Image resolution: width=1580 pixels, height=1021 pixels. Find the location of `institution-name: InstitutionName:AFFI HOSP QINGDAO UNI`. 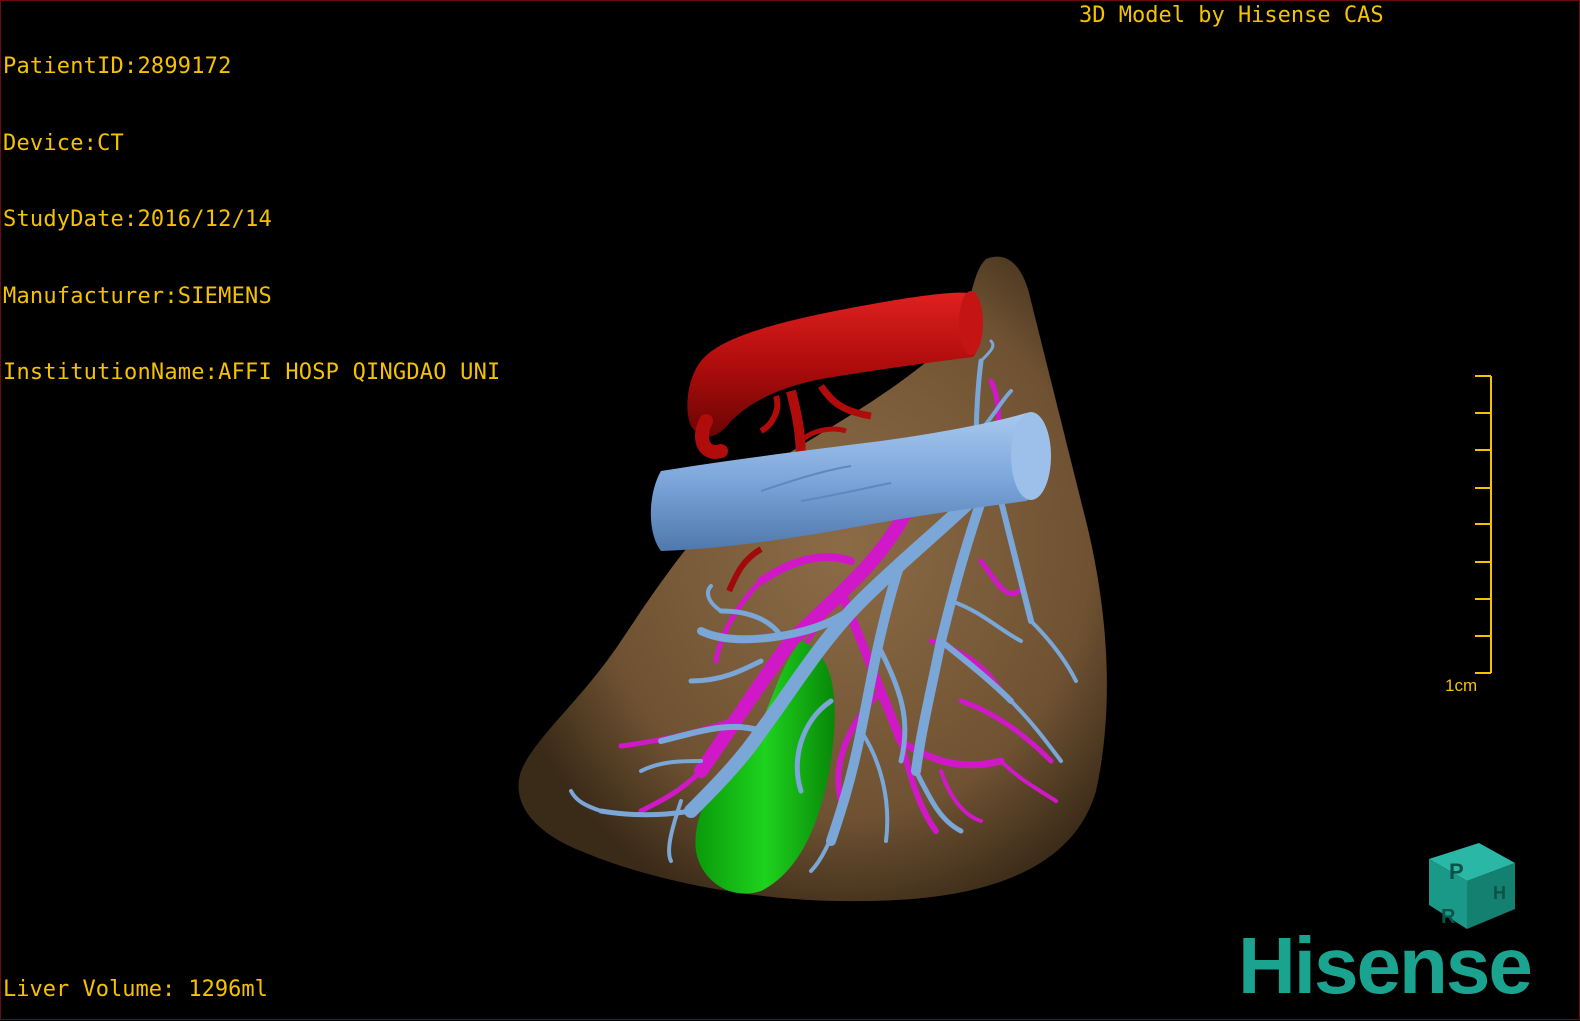

institution-name: InstitutionName:AFFI HOSP QINGDAO UNI is located at coordinates (252, 372).